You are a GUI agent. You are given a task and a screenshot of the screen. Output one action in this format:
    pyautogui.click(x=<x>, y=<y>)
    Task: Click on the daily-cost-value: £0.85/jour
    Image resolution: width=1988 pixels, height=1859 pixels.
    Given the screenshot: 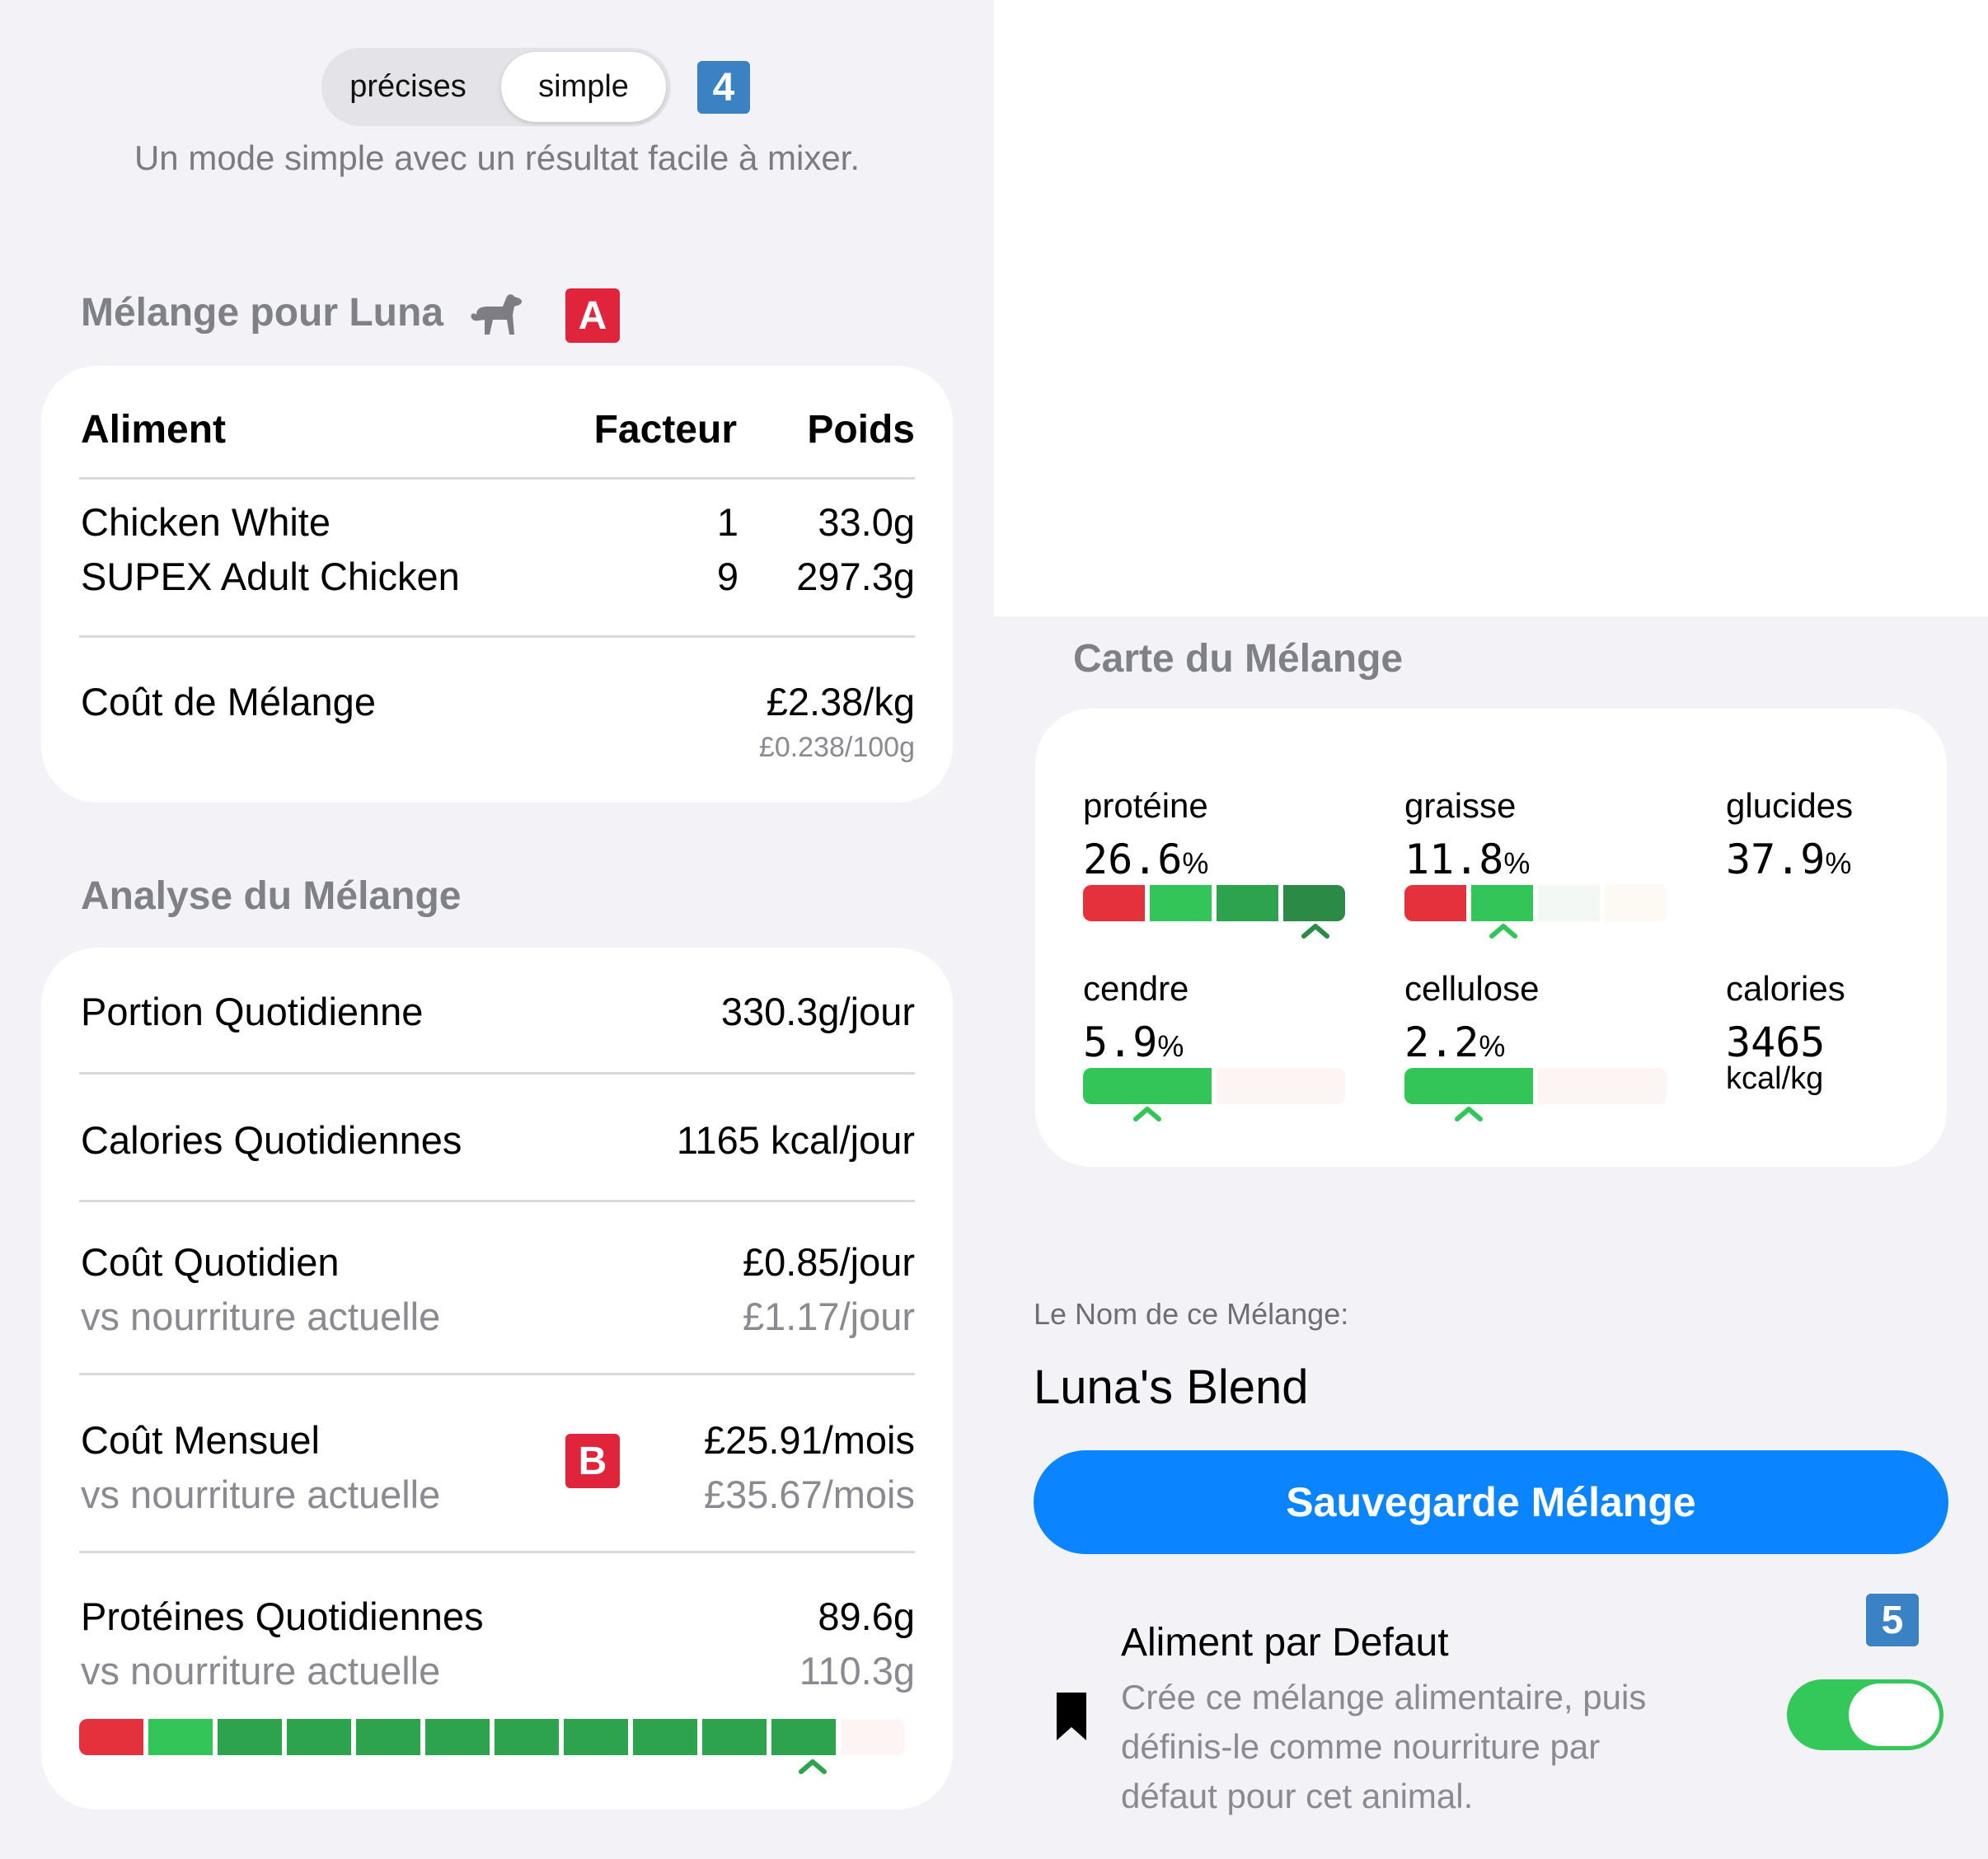 What is the action you would take?
    pyautogui.click(x=829, y=1262)
    